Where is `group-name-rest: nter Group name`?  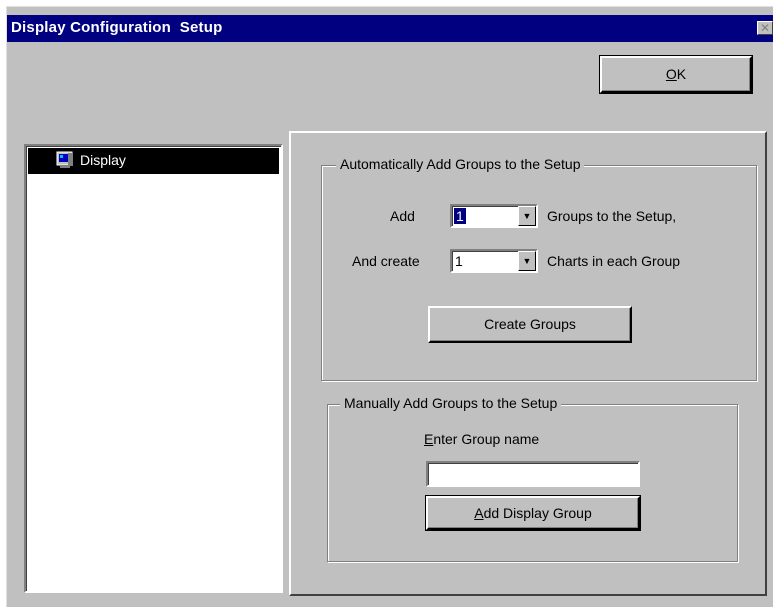 group-name-rest: nter Group name is located at coordinates (486, 439).